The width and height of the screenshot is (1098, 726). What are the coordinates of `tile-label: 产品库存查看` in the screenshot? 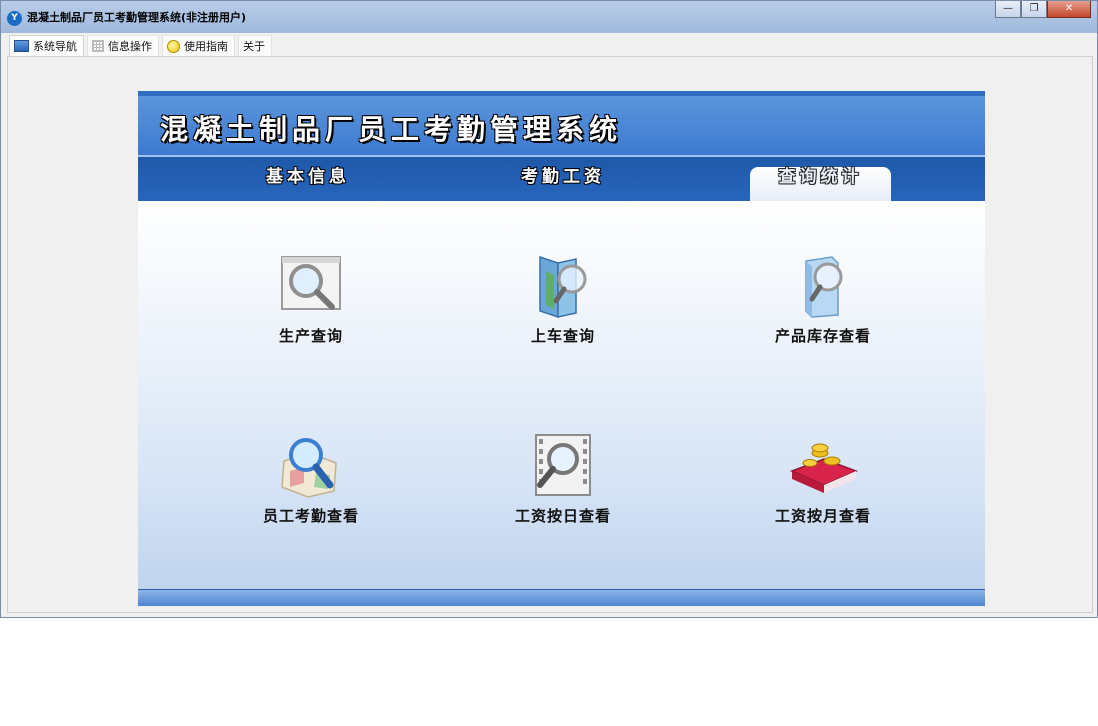 It's located at (822, 336).